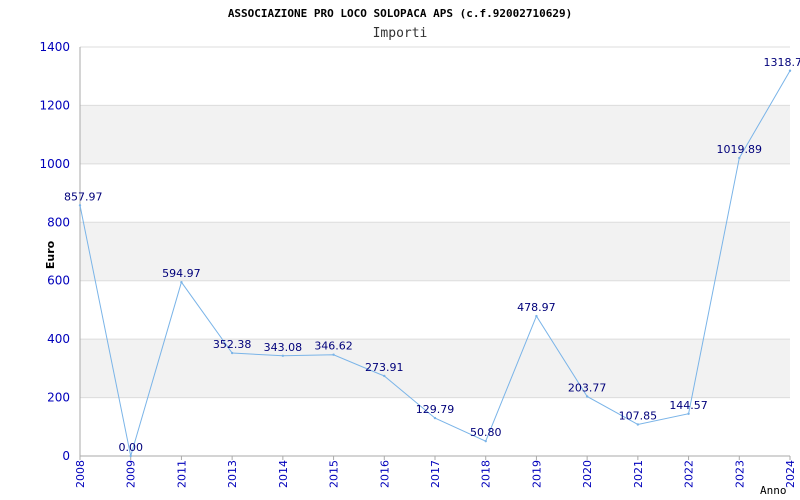  What do you see at coordinates (80, 474) in the screenshot?
I see `x-tick-label: 2008` at bounding box center [80, 474].